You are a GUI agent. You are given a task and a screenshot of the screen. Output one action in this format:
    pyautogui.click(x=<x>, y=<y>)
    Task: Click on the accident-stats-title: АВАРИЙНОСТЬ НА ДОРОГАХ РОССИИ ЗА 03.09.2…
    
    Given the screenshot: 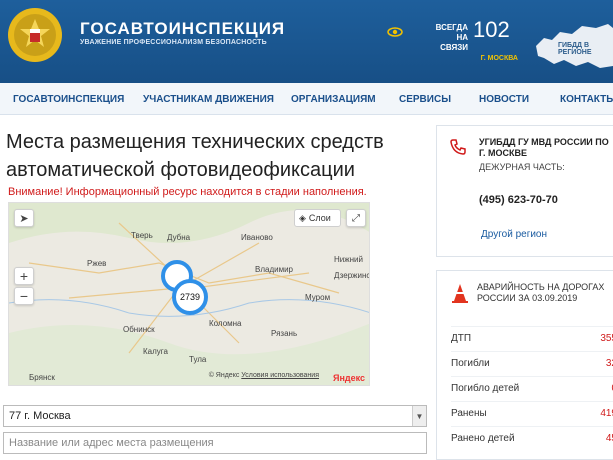 What is the action you would take?
    pyautogui.click(x=541, y=292)
    